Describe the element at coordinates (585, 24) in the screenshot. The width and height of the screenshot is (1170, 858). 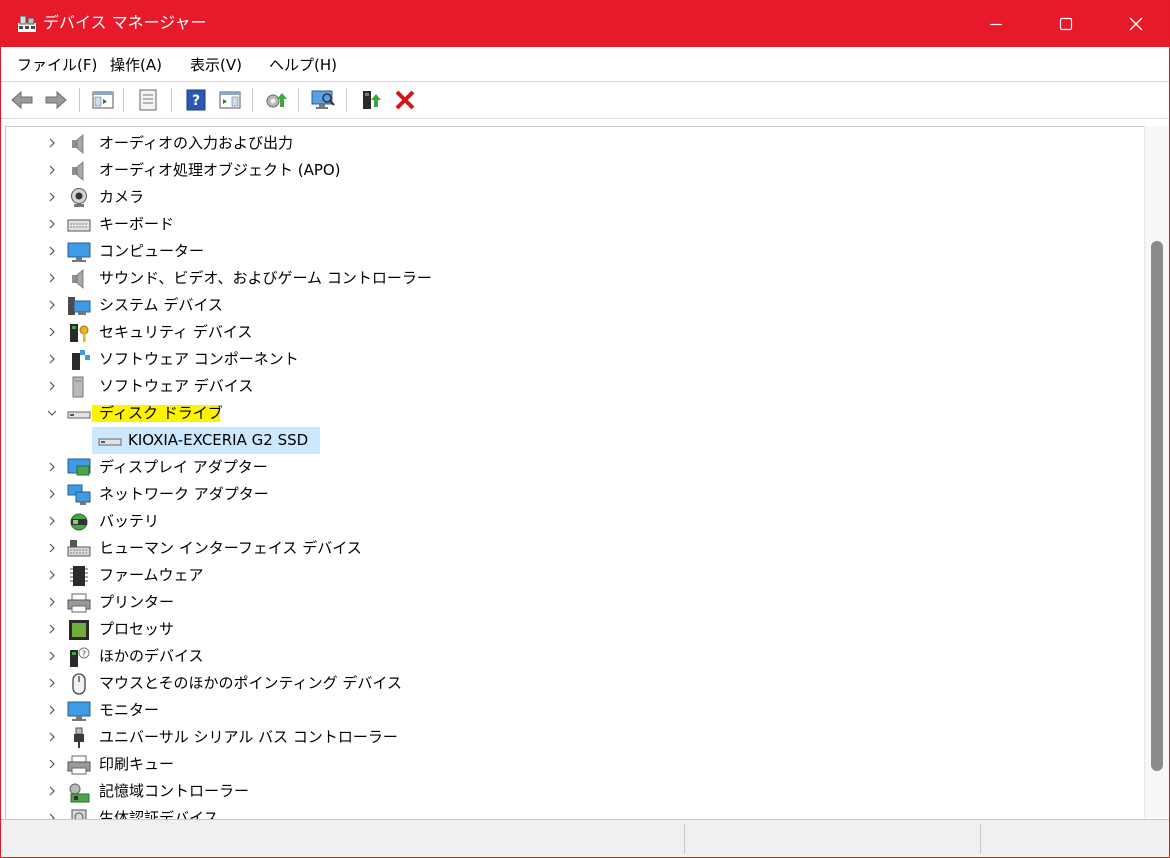
I see `title-bar: デバイス マネージャー` at that location.